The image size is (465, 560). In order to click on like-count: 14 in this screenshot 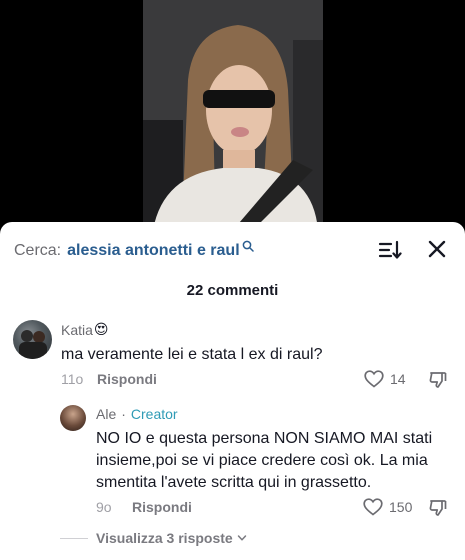, I will do `click(398, 379)`.